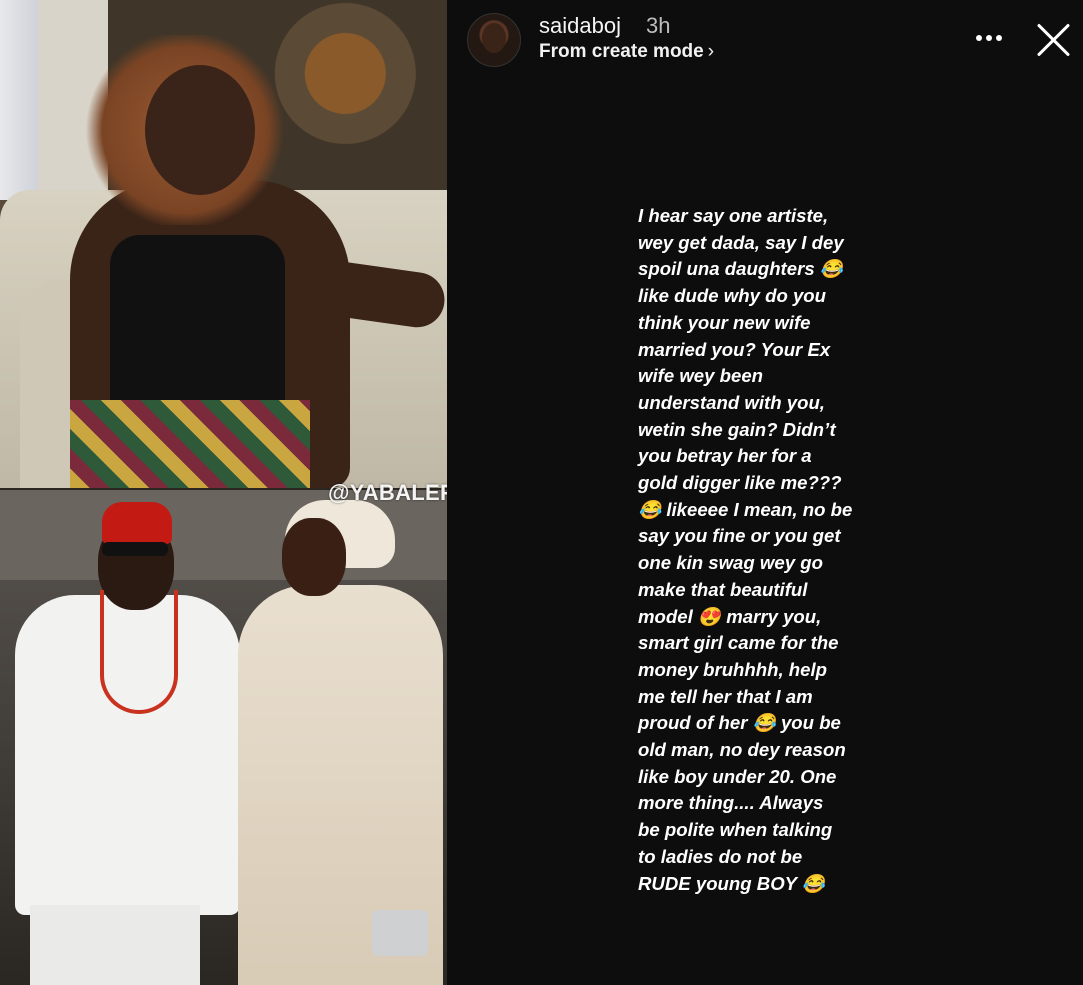 This screenshot has height=985, width=1083. I want to click on more-options-button, so click(989, 38).